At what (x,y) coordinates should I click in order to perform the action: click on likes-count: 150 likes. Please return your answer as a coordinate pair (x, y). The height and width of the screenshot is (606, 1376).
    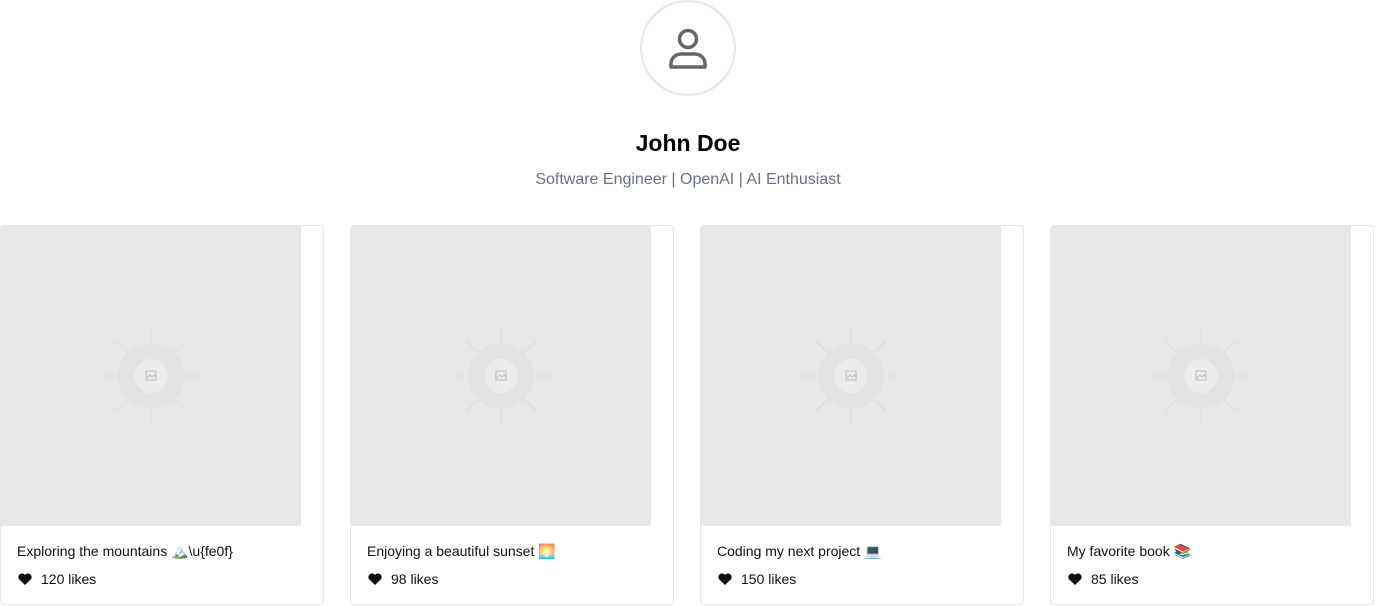
    Looking at the image, I should click on (769, 579).